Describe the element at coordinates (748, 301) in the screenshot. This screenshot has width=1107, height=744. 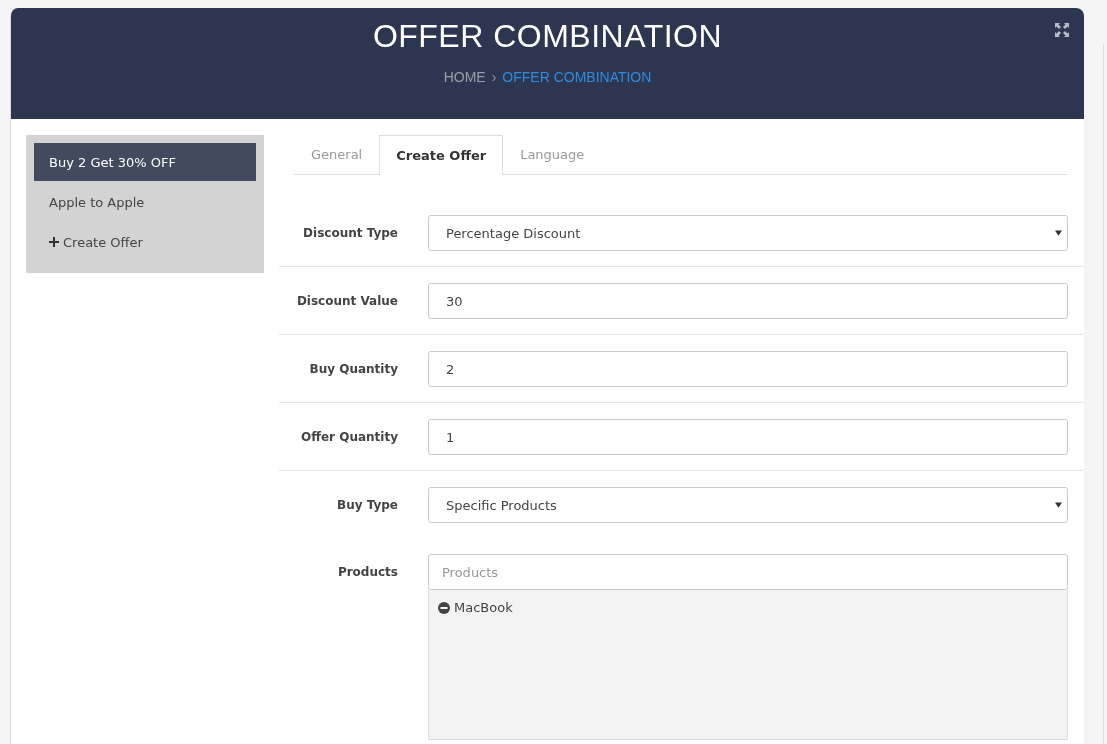
I see `input-field: 30` at that location.